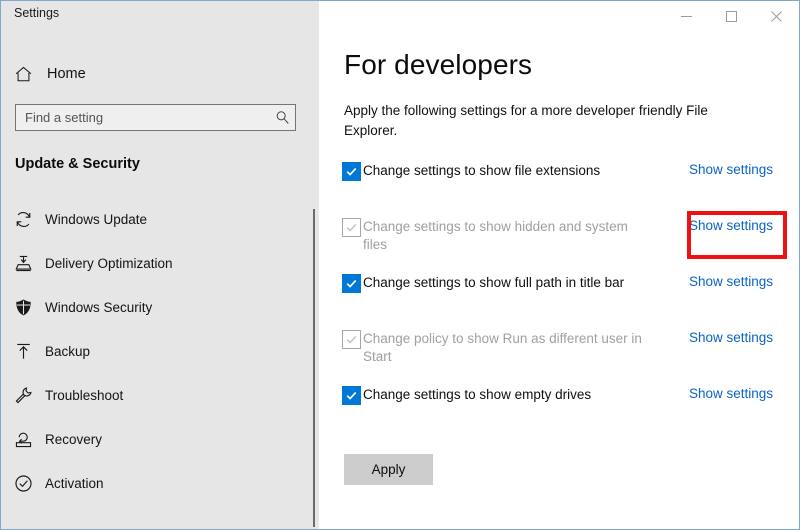  I want to click on title-bar: Settings, so click(400, 16).